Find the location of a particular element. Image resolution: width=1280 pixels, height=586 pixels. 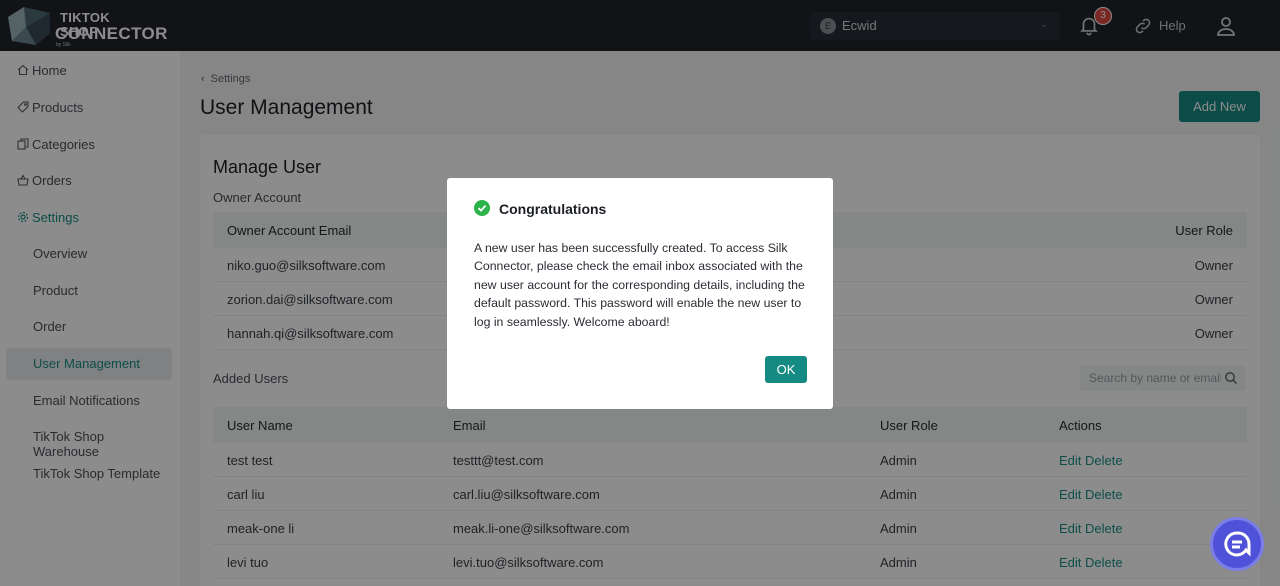

chat-button is located at coordinates (1237, 544).